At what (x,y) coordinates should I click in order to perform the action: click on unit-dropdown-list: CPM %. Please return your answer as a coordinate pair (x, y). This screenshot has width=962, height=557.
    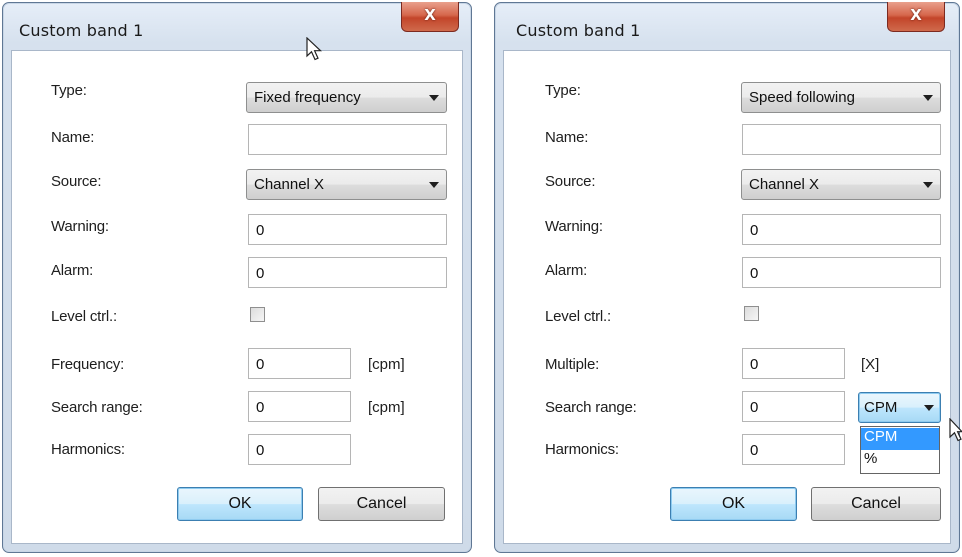
    Looking at the image, I should click on (900, 450).